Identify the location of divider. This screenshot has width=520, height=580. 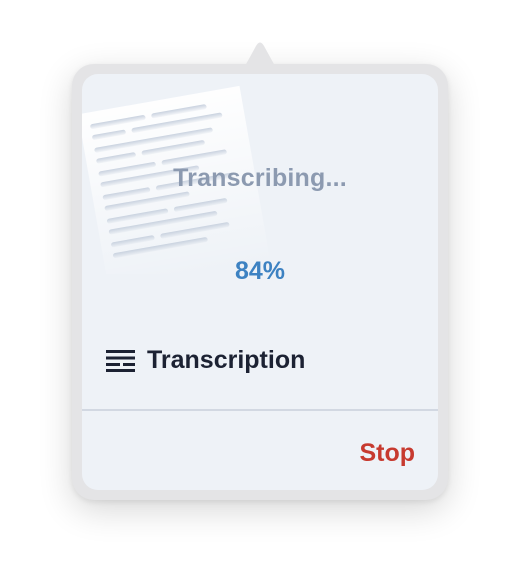
(260, 410).